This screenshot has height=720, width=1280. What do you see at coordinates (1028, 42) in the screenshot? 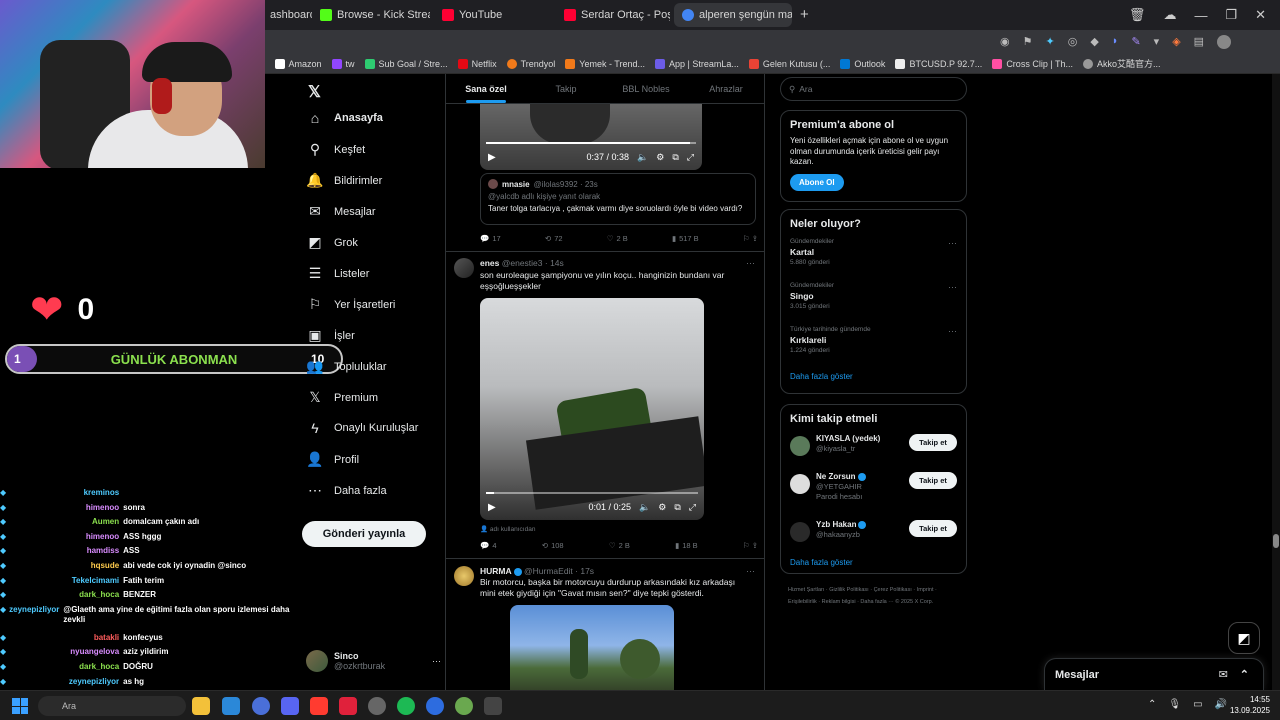
I see `bookmark-star-icon: ⚑` at bounding box center [1028, 42].